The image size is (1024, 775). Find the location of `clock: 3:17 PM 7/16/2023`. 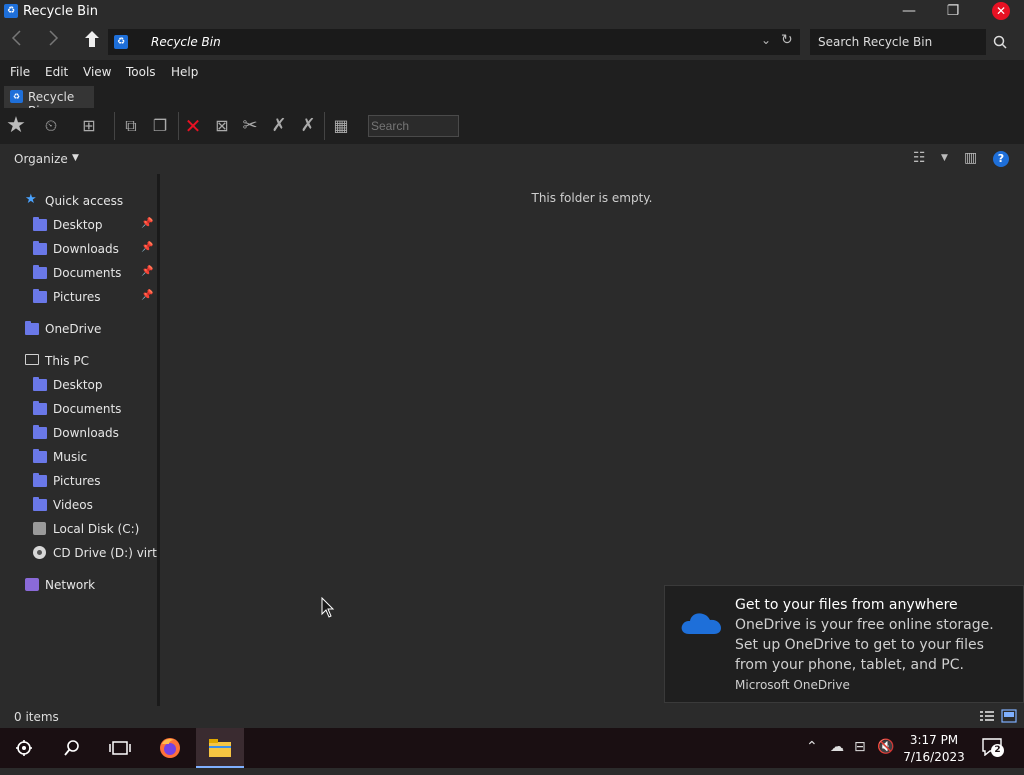

clock: 3:17 PM 7/16/2023 is located at coordinates (934, 749).